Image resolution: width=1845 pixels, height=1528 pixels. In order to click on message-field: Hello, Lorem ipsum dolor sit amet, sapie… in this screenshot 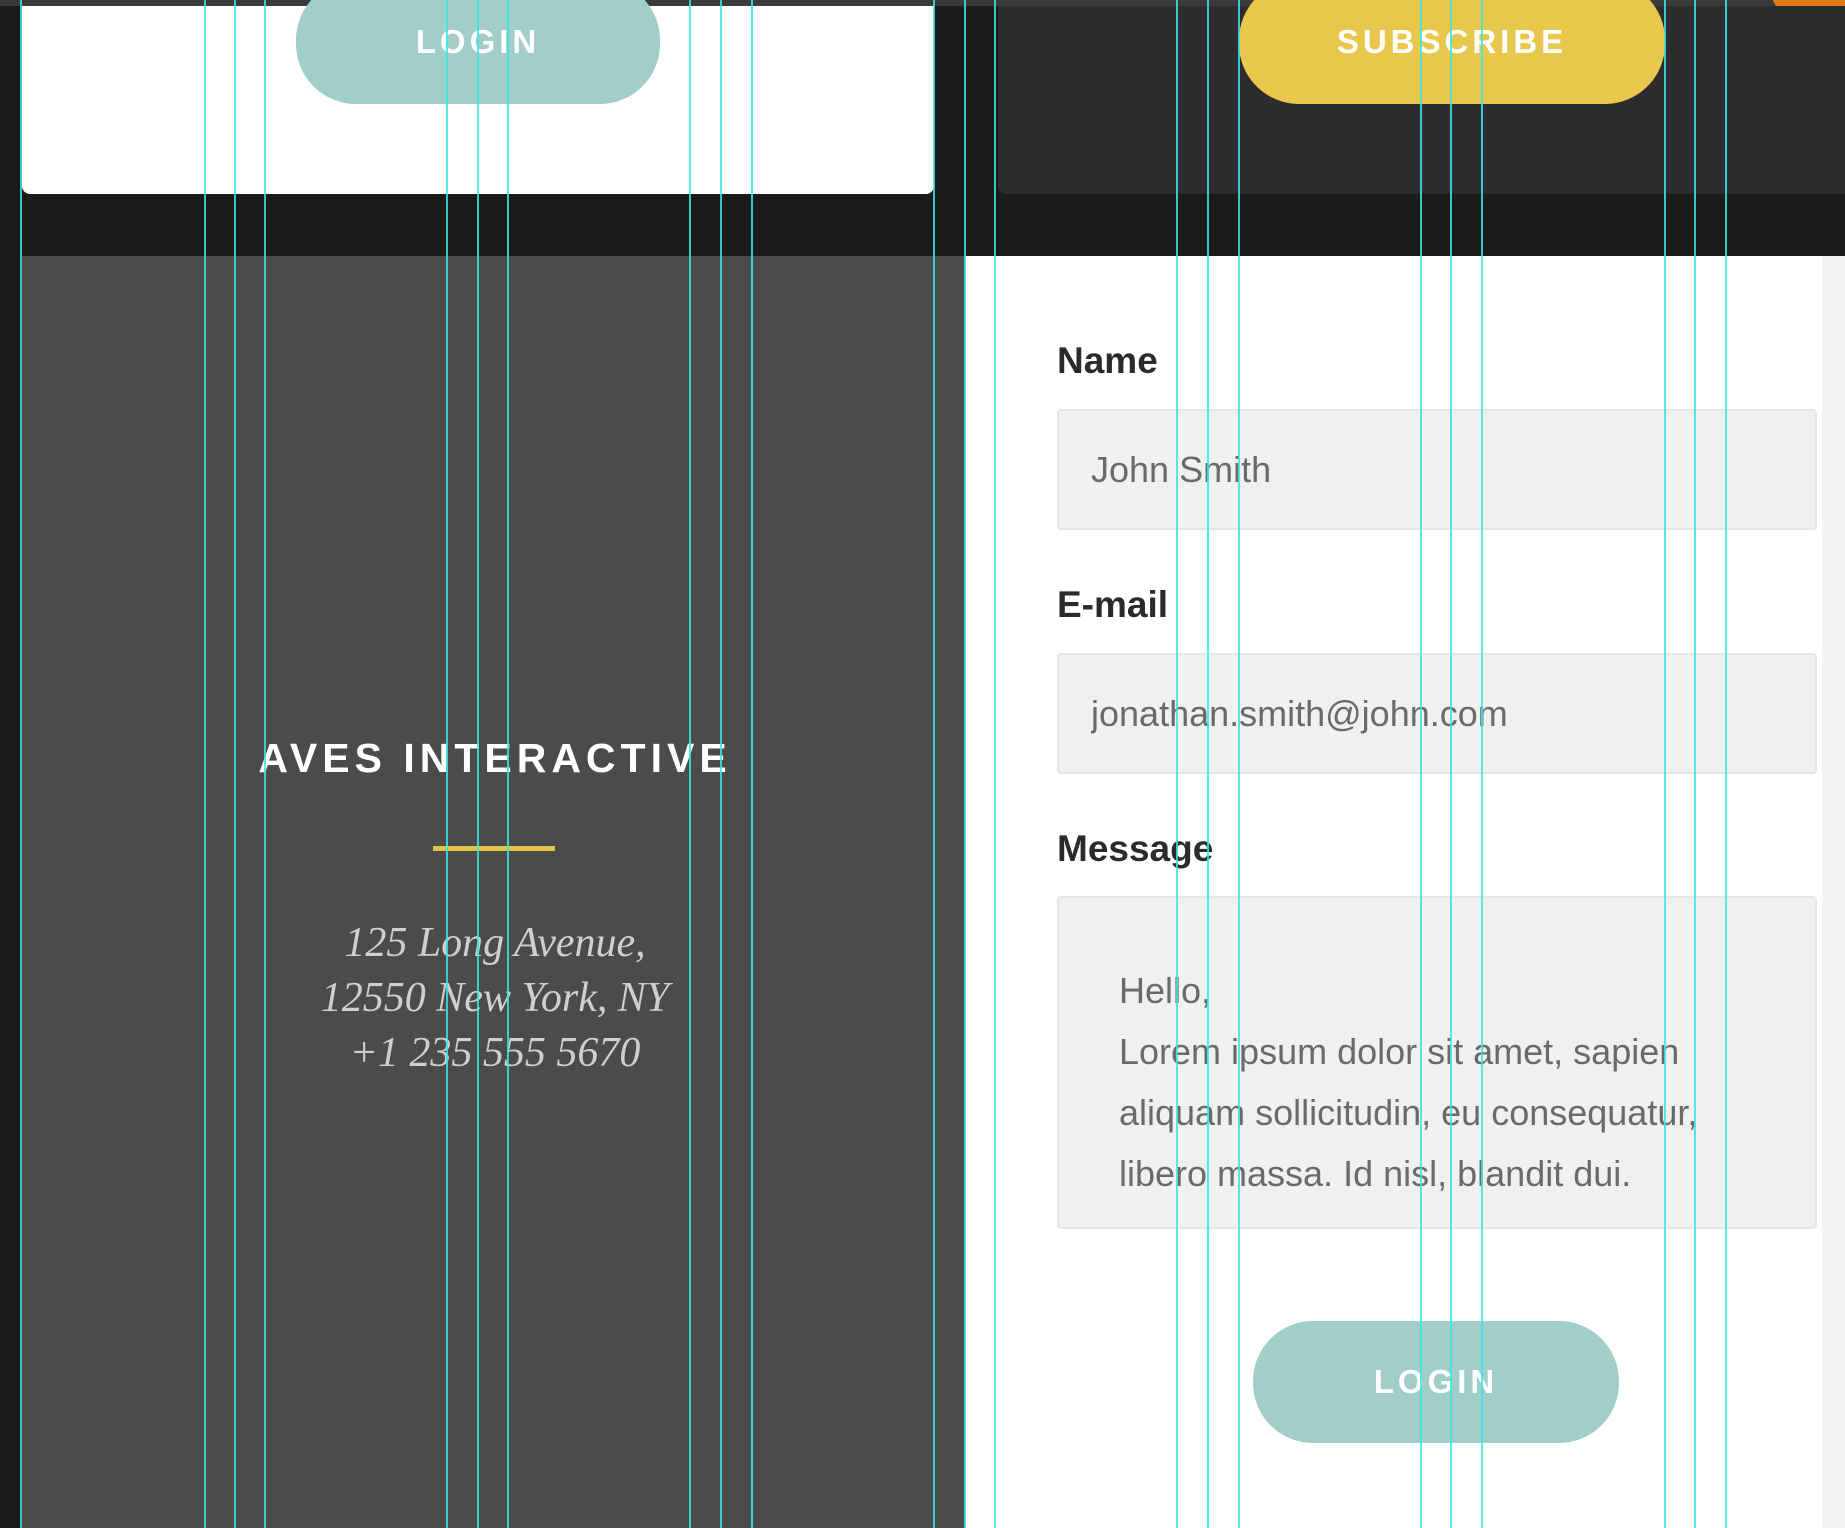, I will do `click(1437, 1062)`.